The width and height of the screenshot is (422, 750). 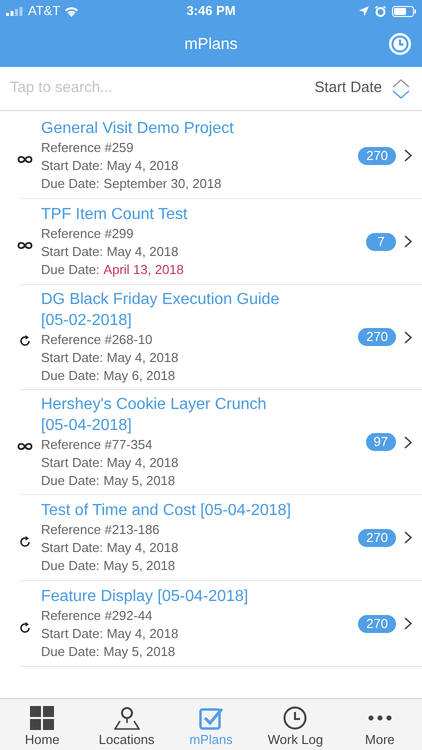 I want to click on plan-row: TPF Item Count Test Reference #299 Start Date: May 4, 2018 Due Date: April 13, 2018 7, so click(x=221, y=242).